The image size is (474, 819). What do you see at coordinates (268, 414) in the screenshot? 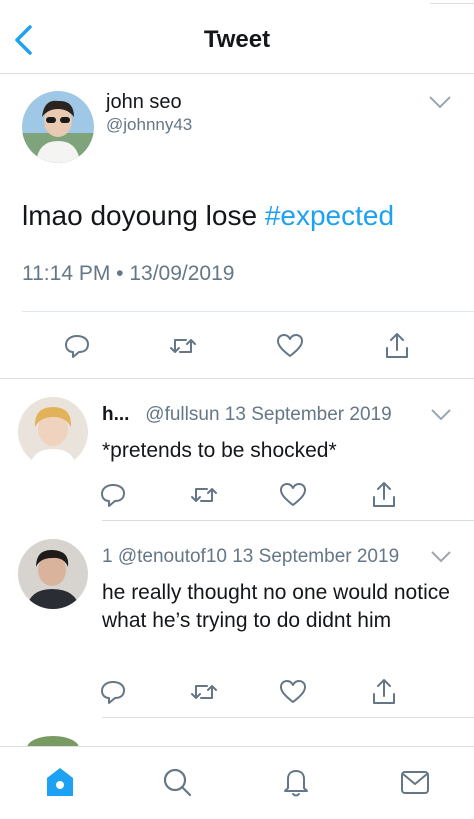
I see `reply-handle-date: @fullsun 13 September 2019` at bounding box center [268, 414].